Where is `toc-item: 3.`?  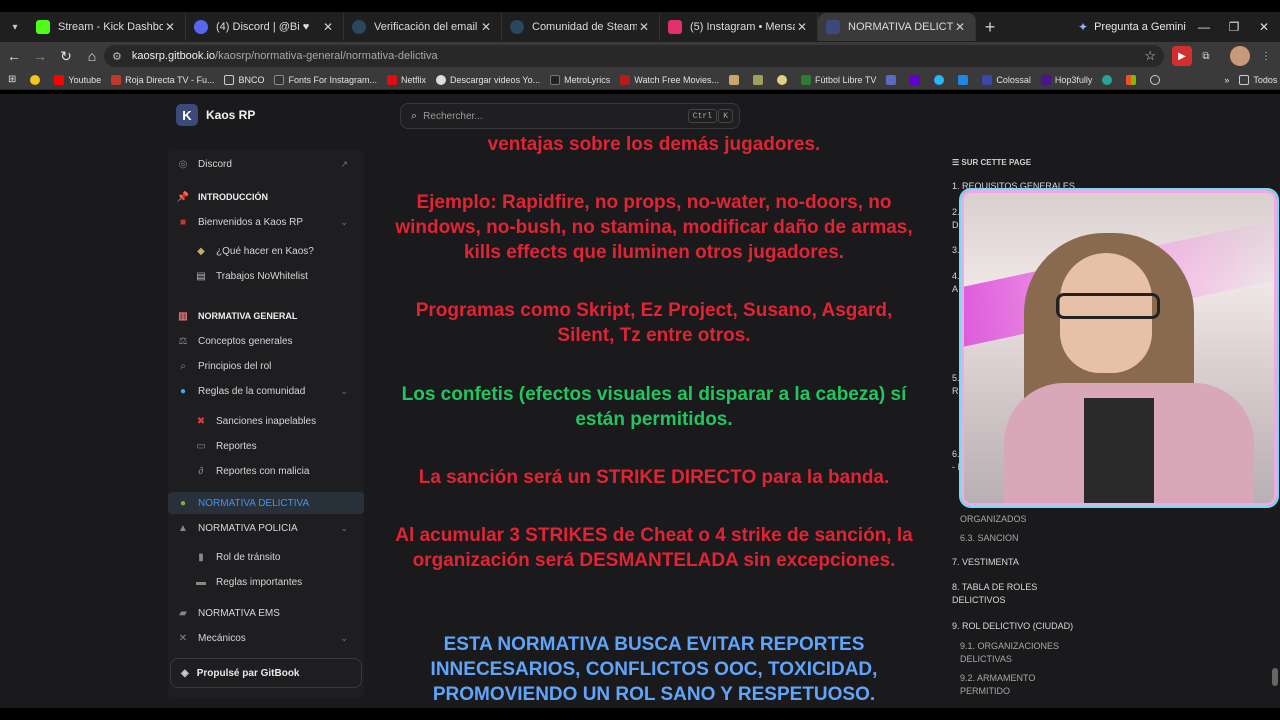 toc-item: 3. is located at coordinates (956, 250).